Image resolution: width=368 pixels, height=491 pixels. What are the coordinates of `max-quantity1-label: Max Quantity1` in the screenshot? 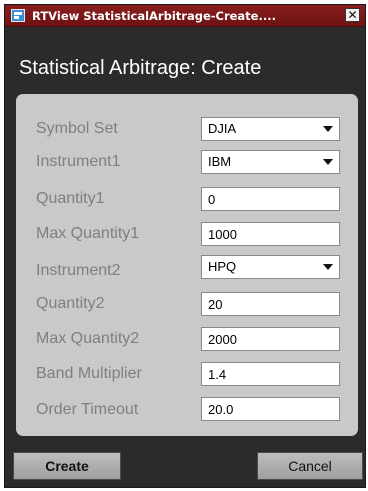 It's located at (88, 233).